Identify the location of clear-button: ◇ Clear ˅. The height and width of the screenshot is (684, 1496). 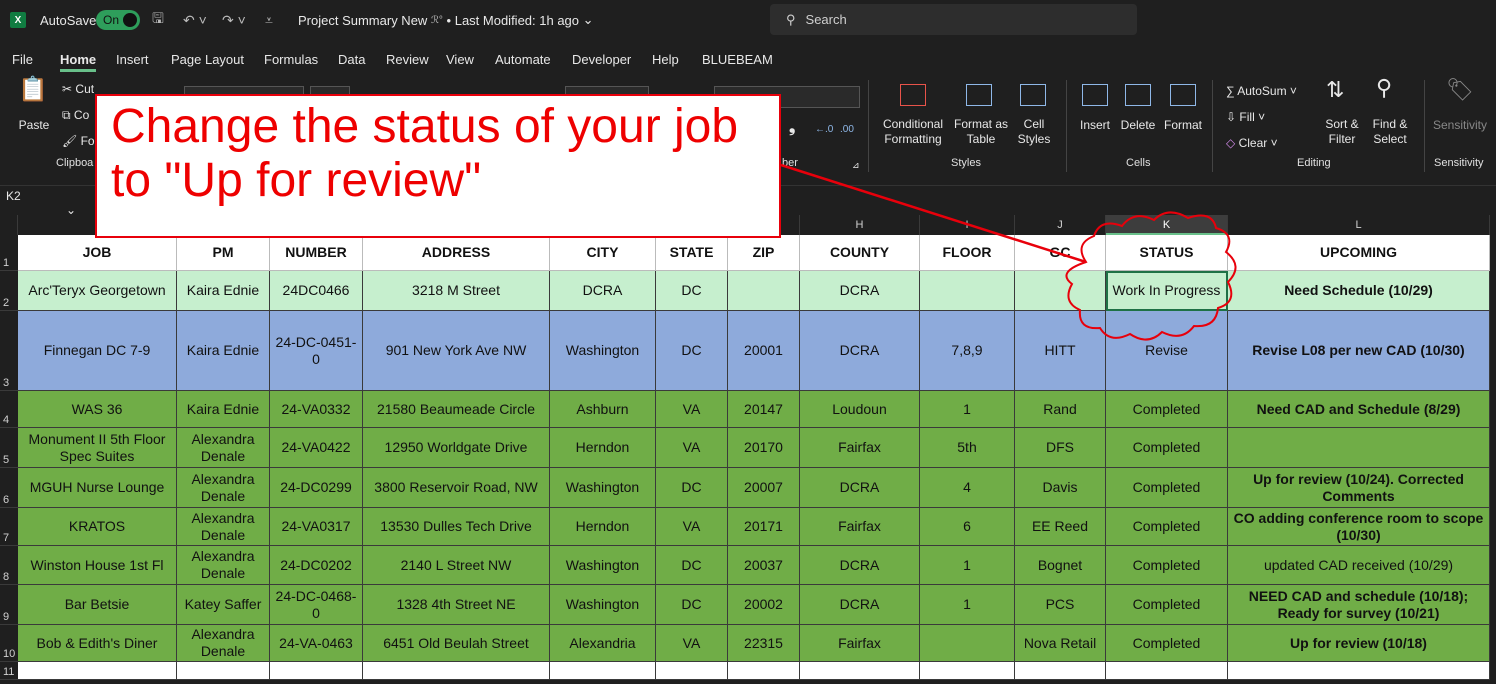
(1252, 143).